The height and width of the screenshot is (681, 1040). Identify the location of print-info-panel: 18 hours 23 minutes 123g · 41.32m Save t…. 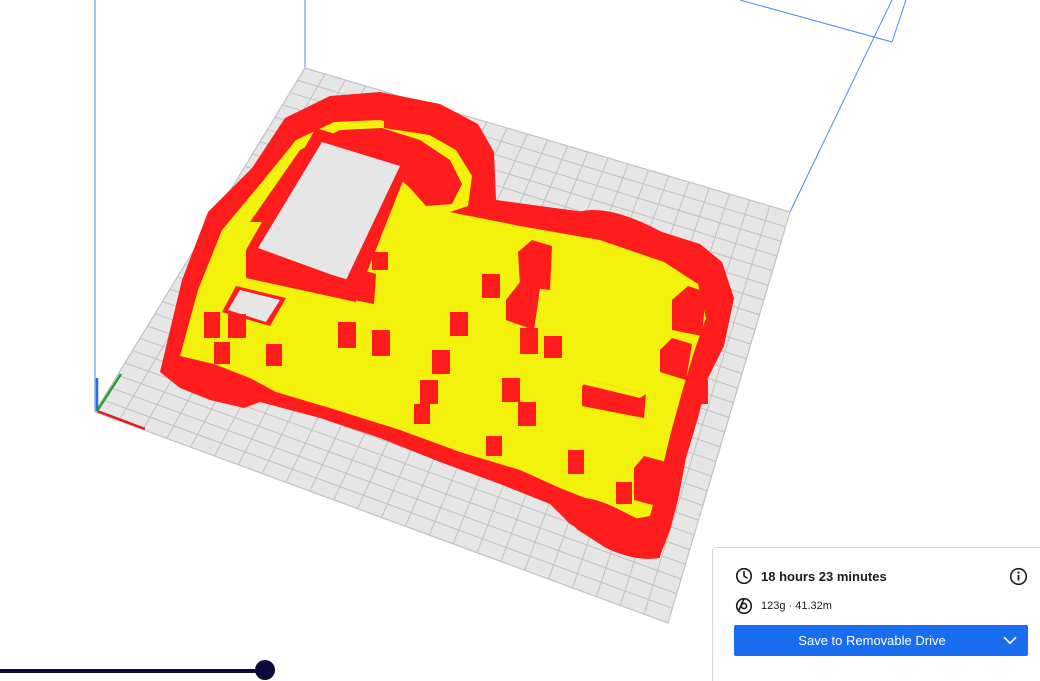
(876, 614).